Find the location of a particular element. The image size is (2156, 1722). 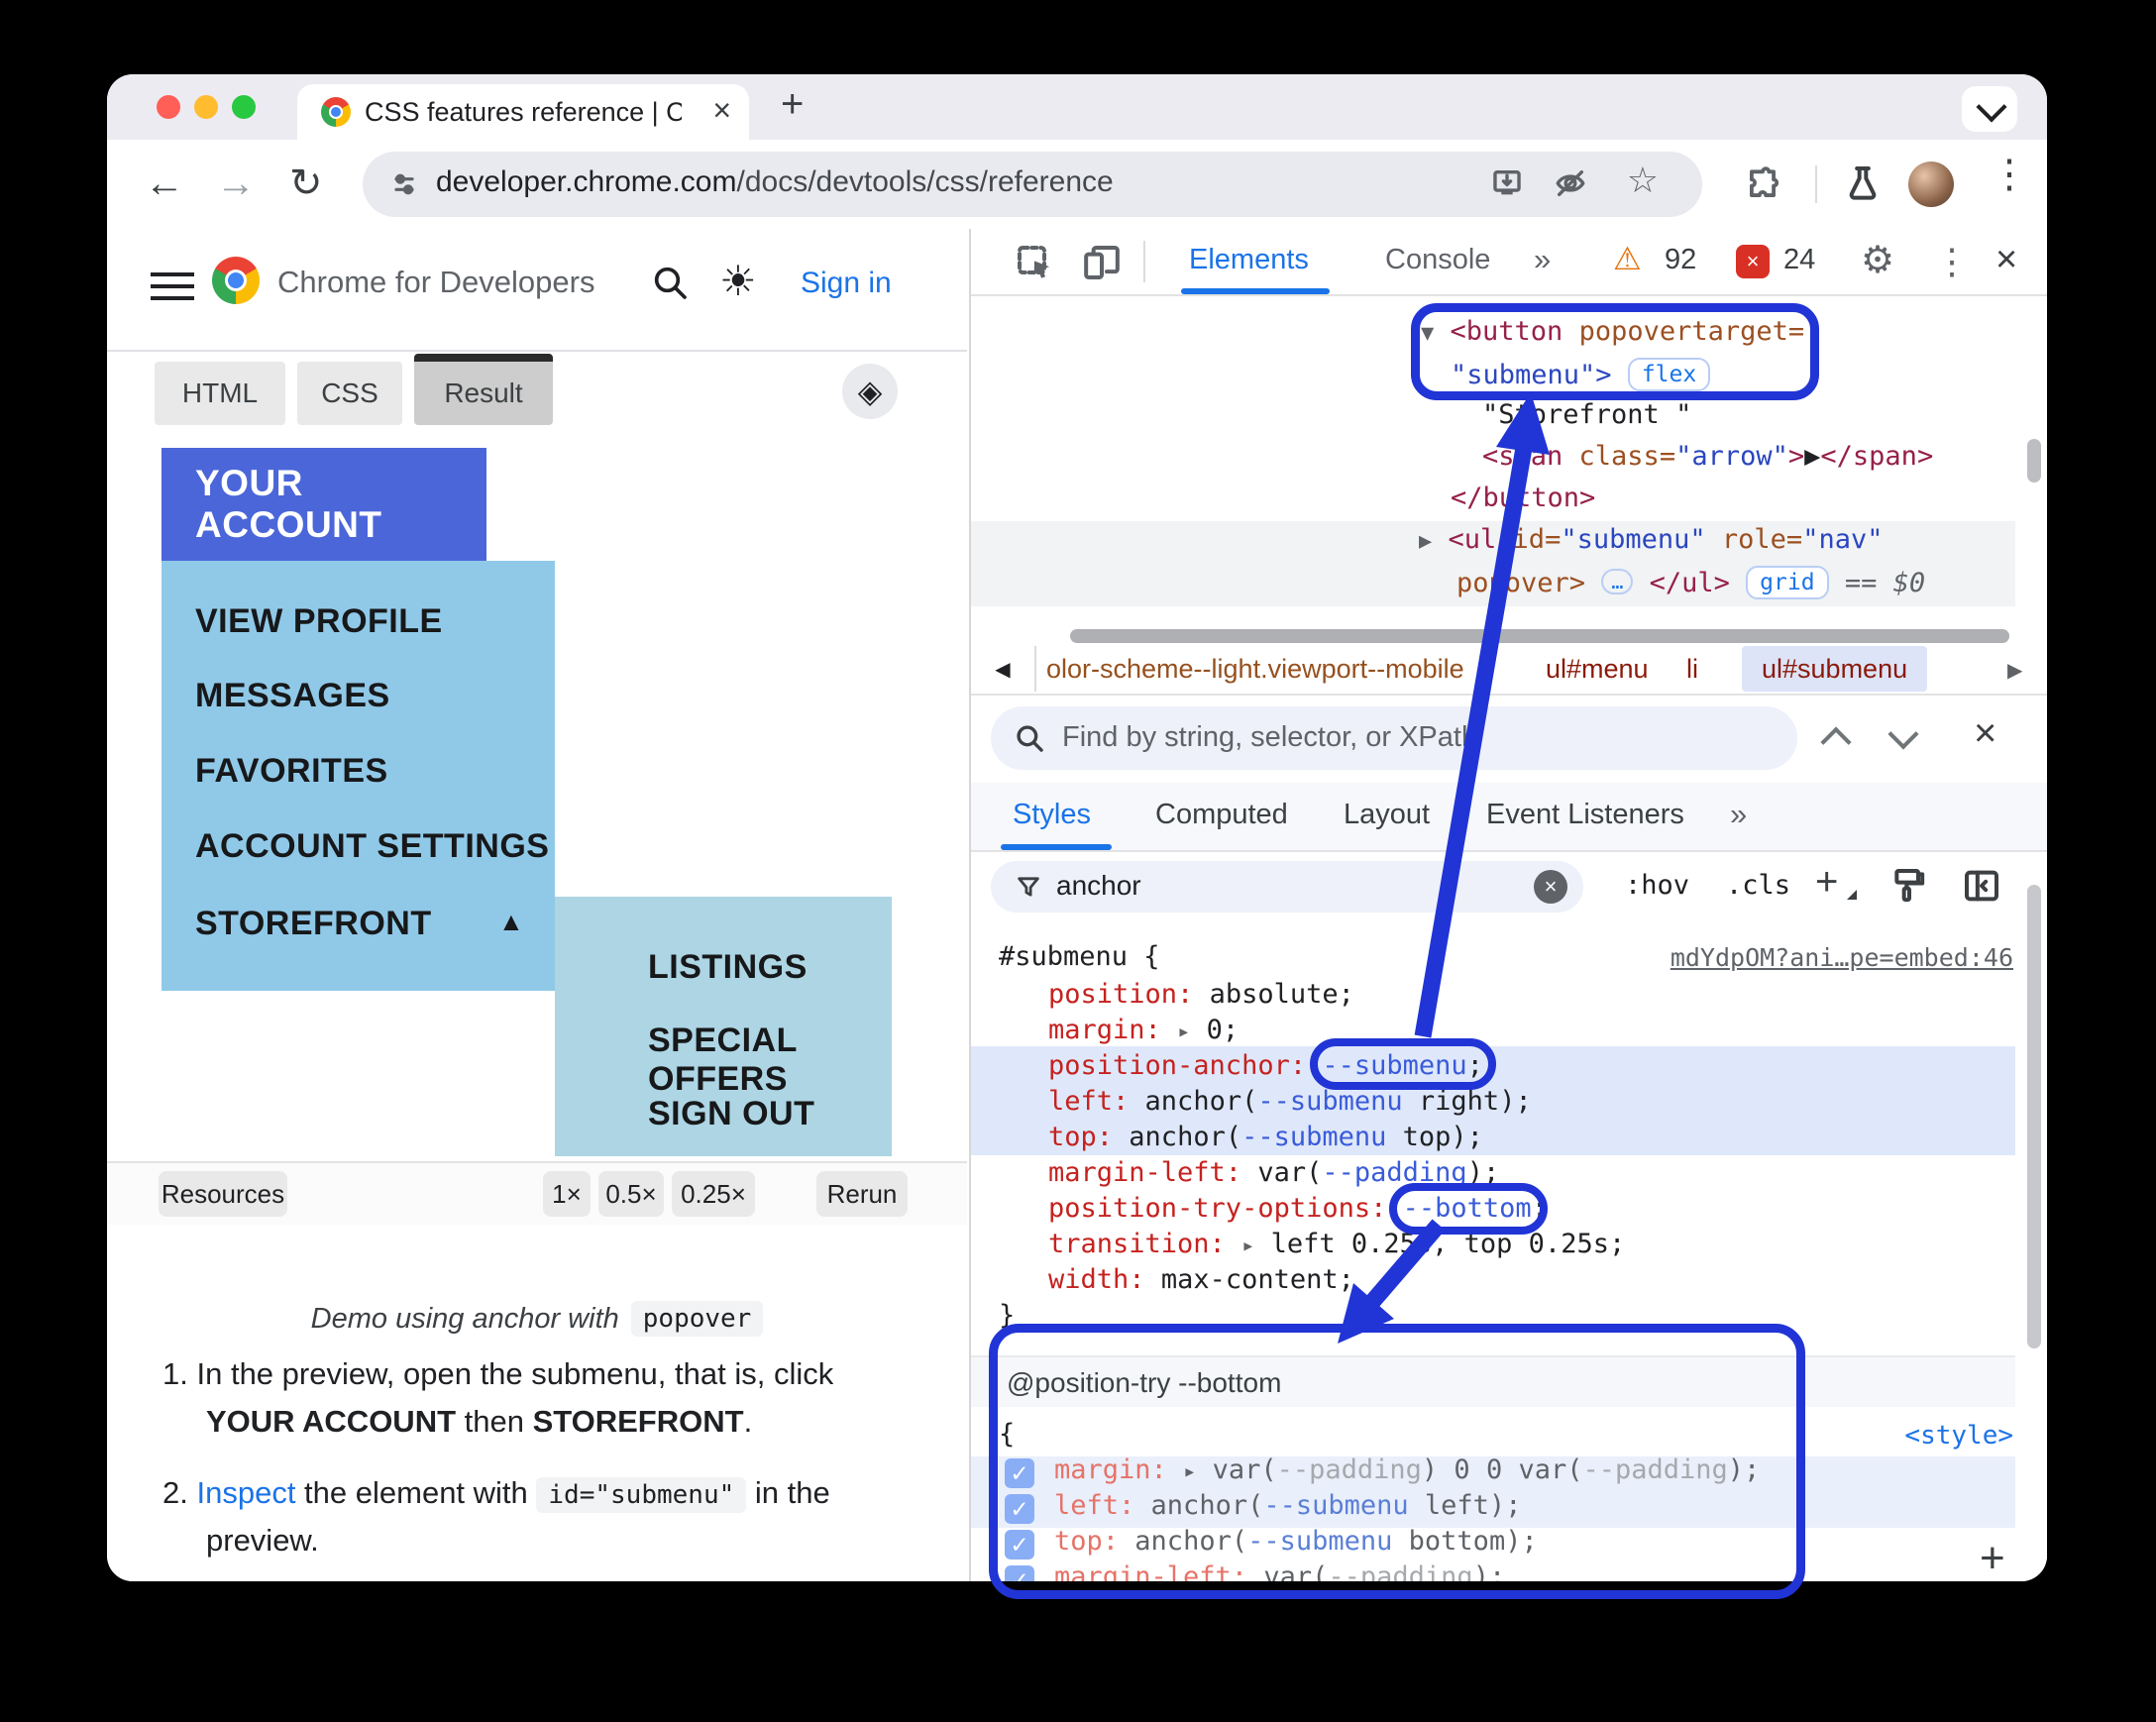

elements-horizontal-scrollbar is located at coordinates (1539, 636).